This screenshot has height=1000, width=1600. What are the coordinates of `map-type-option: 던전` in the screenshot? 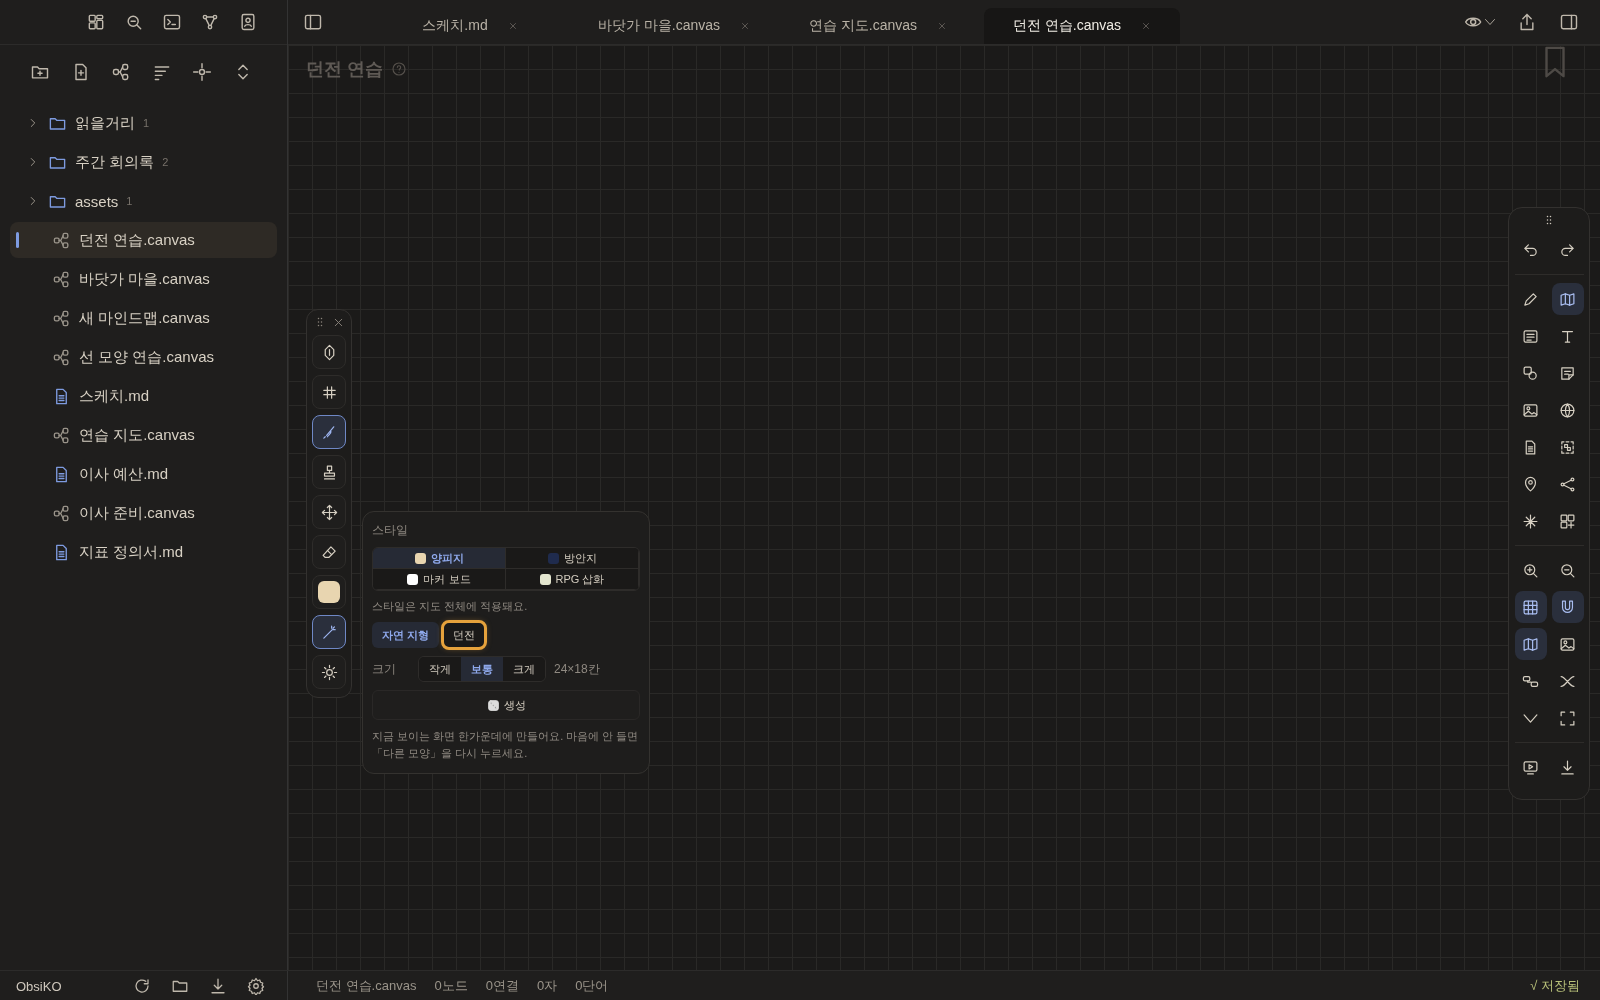 It's located at (464, 635).